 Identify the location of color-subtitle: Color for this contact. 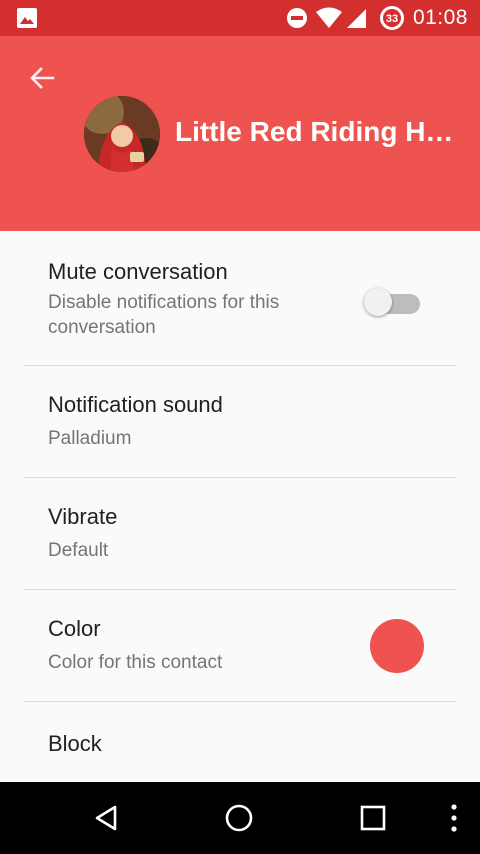
(135, 662).